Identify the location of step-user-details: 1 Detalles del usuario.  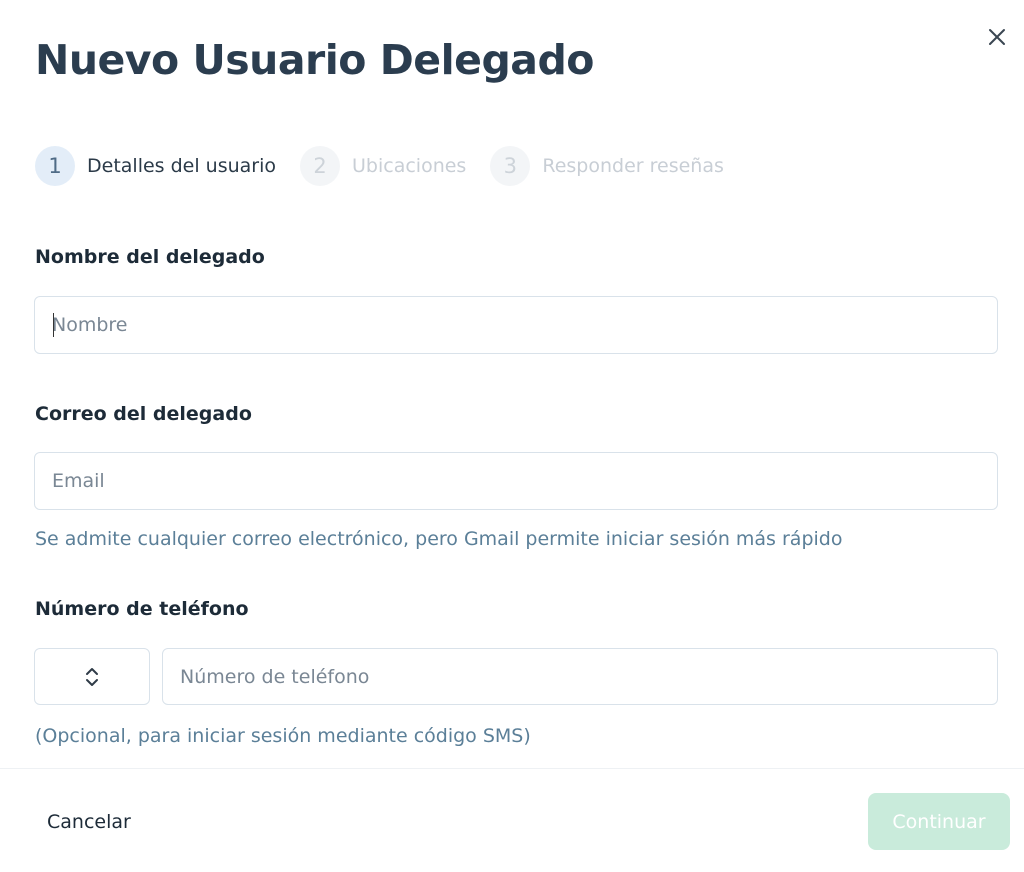
(155, 166).